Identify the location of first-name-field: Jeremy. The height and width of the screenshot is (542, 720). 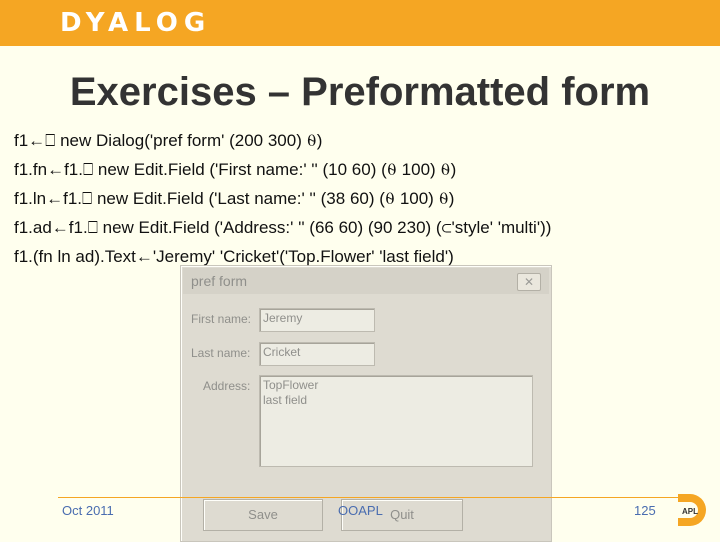
(317, 320).